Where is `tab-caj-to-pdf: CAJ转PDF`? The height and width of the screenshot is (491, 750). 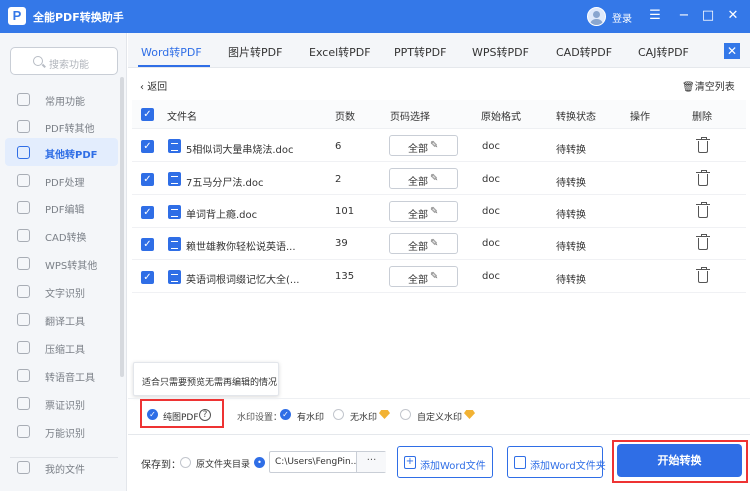
tab-caj-to-pdf: CAJ转PDF is located at coordinates (663, 52).